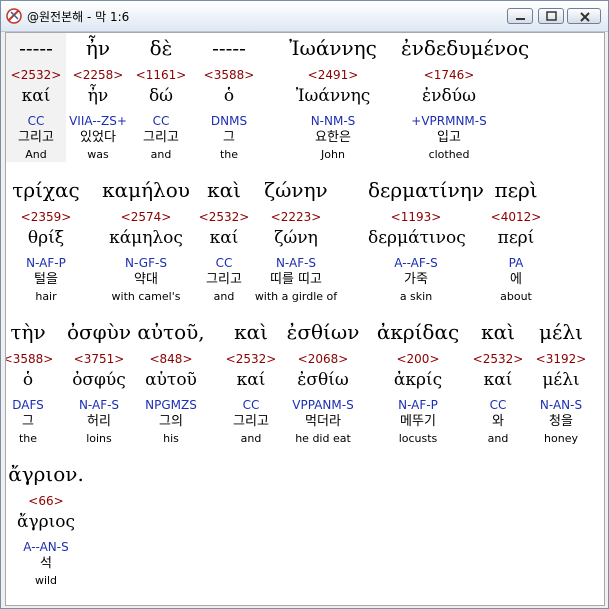 The image size is (609, 609). What do you see at coordinates (426, 190) in the screenshot?
I see `greek-word: δερματίνην` at bounding box center [426, 190].